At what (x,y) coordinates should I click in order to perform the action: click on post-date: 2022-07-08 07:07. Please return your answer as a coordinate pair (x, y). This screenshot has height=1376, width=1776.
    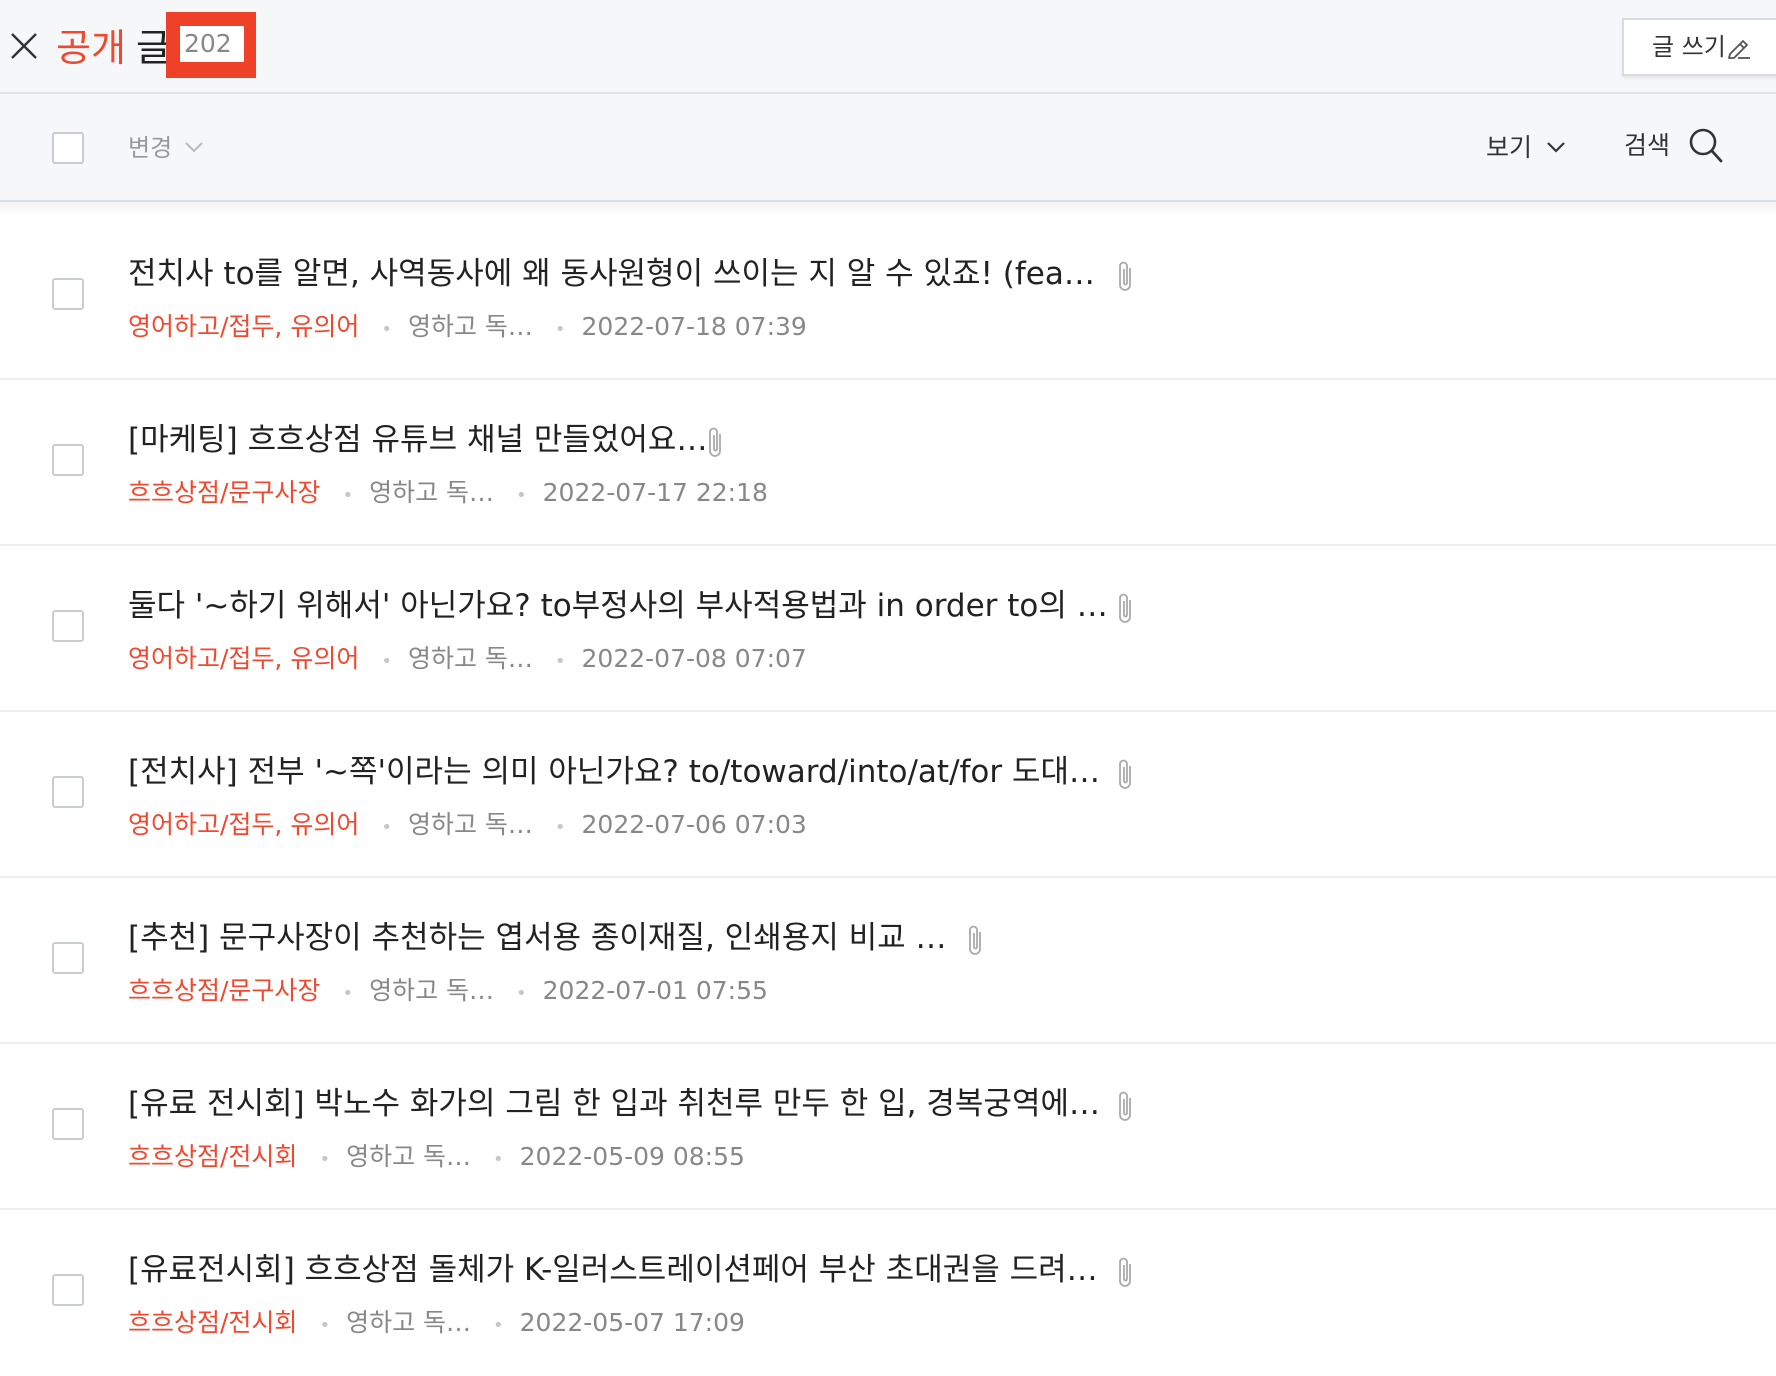
    Looking at the image, I should click on (694, 658).